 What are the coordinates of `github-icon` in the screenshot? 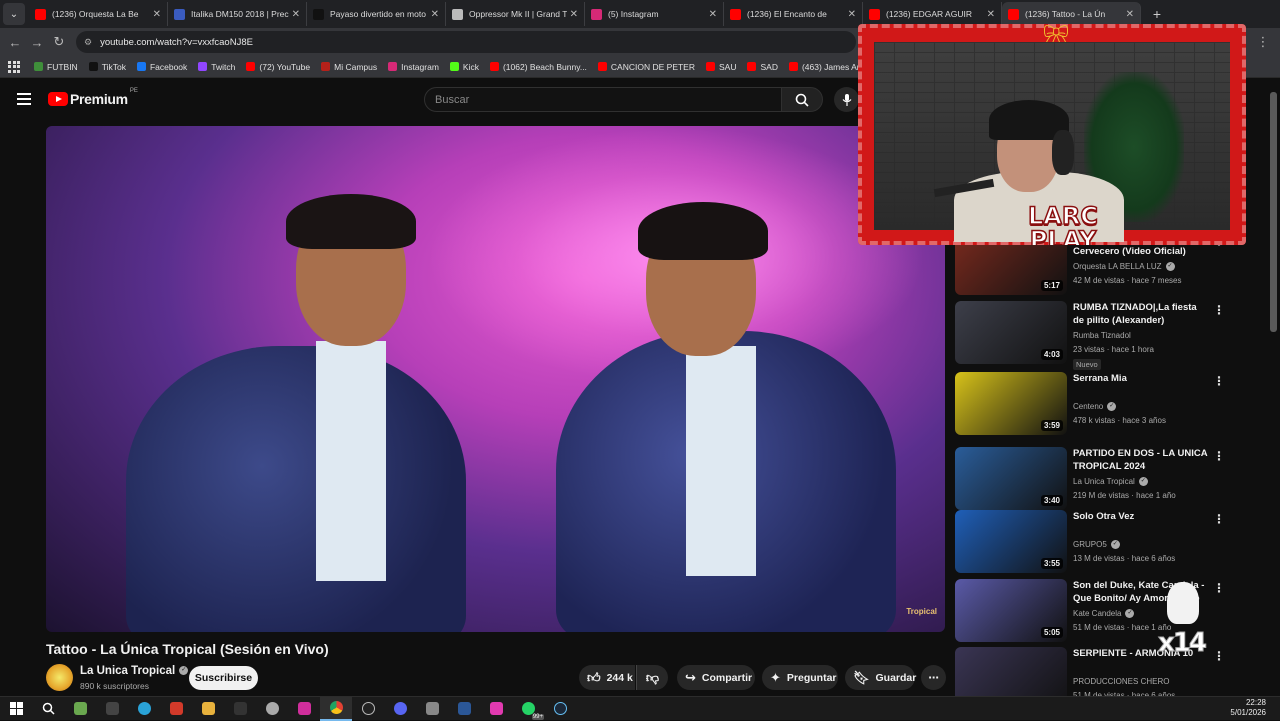 It's located at (368, 709).